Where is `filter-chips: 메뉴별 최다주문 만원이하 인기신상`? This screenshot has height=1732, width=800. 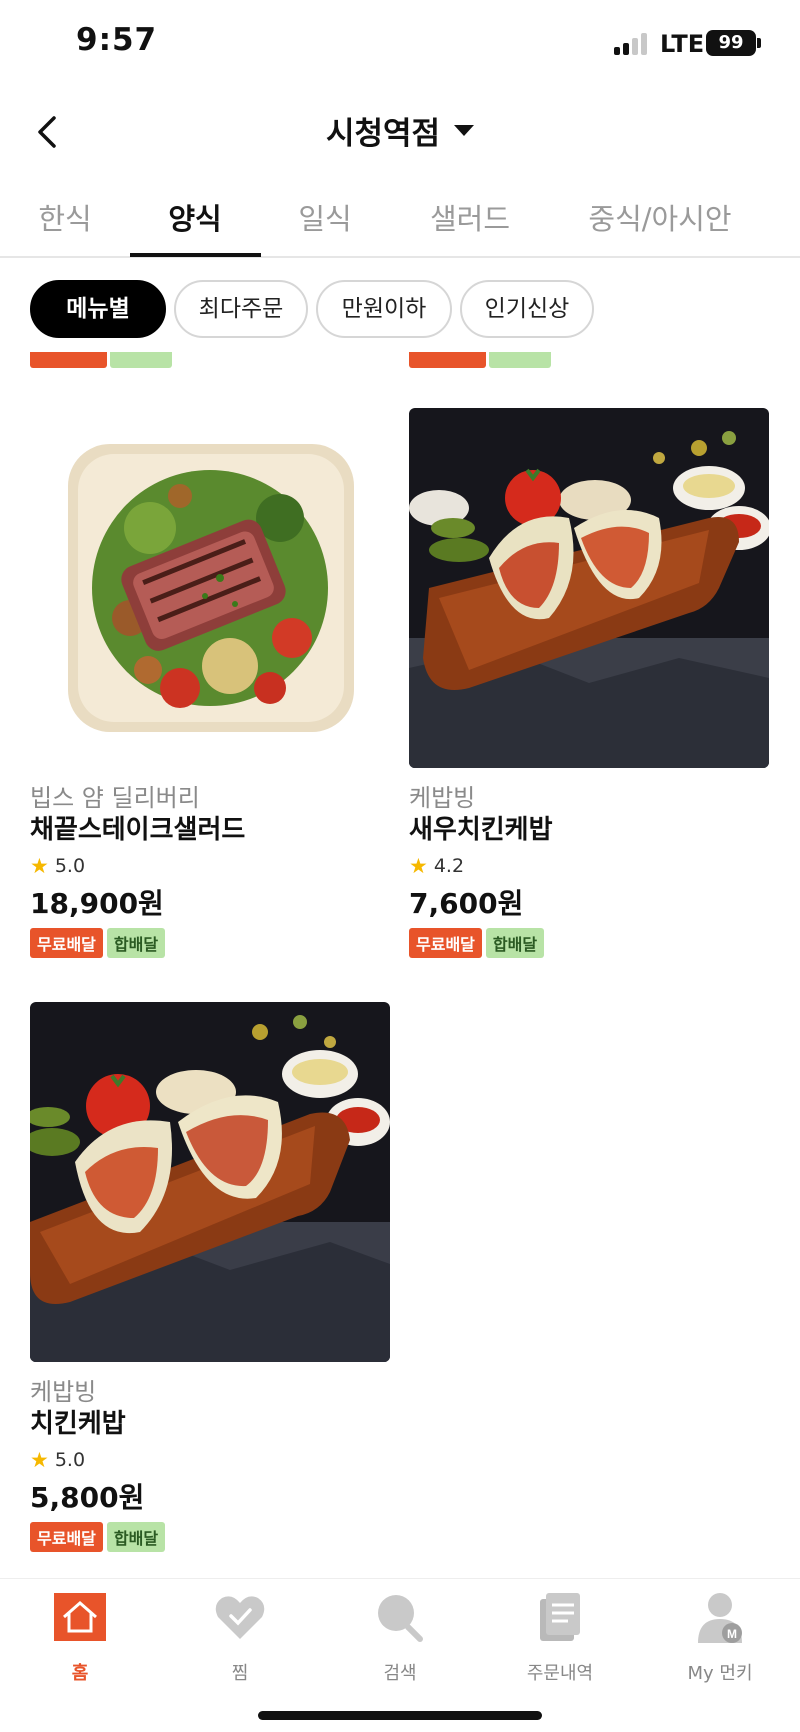 filter-chips: 메뉴별 최다주문 만원이하 인기신상 is located at coordinates (400, 310).